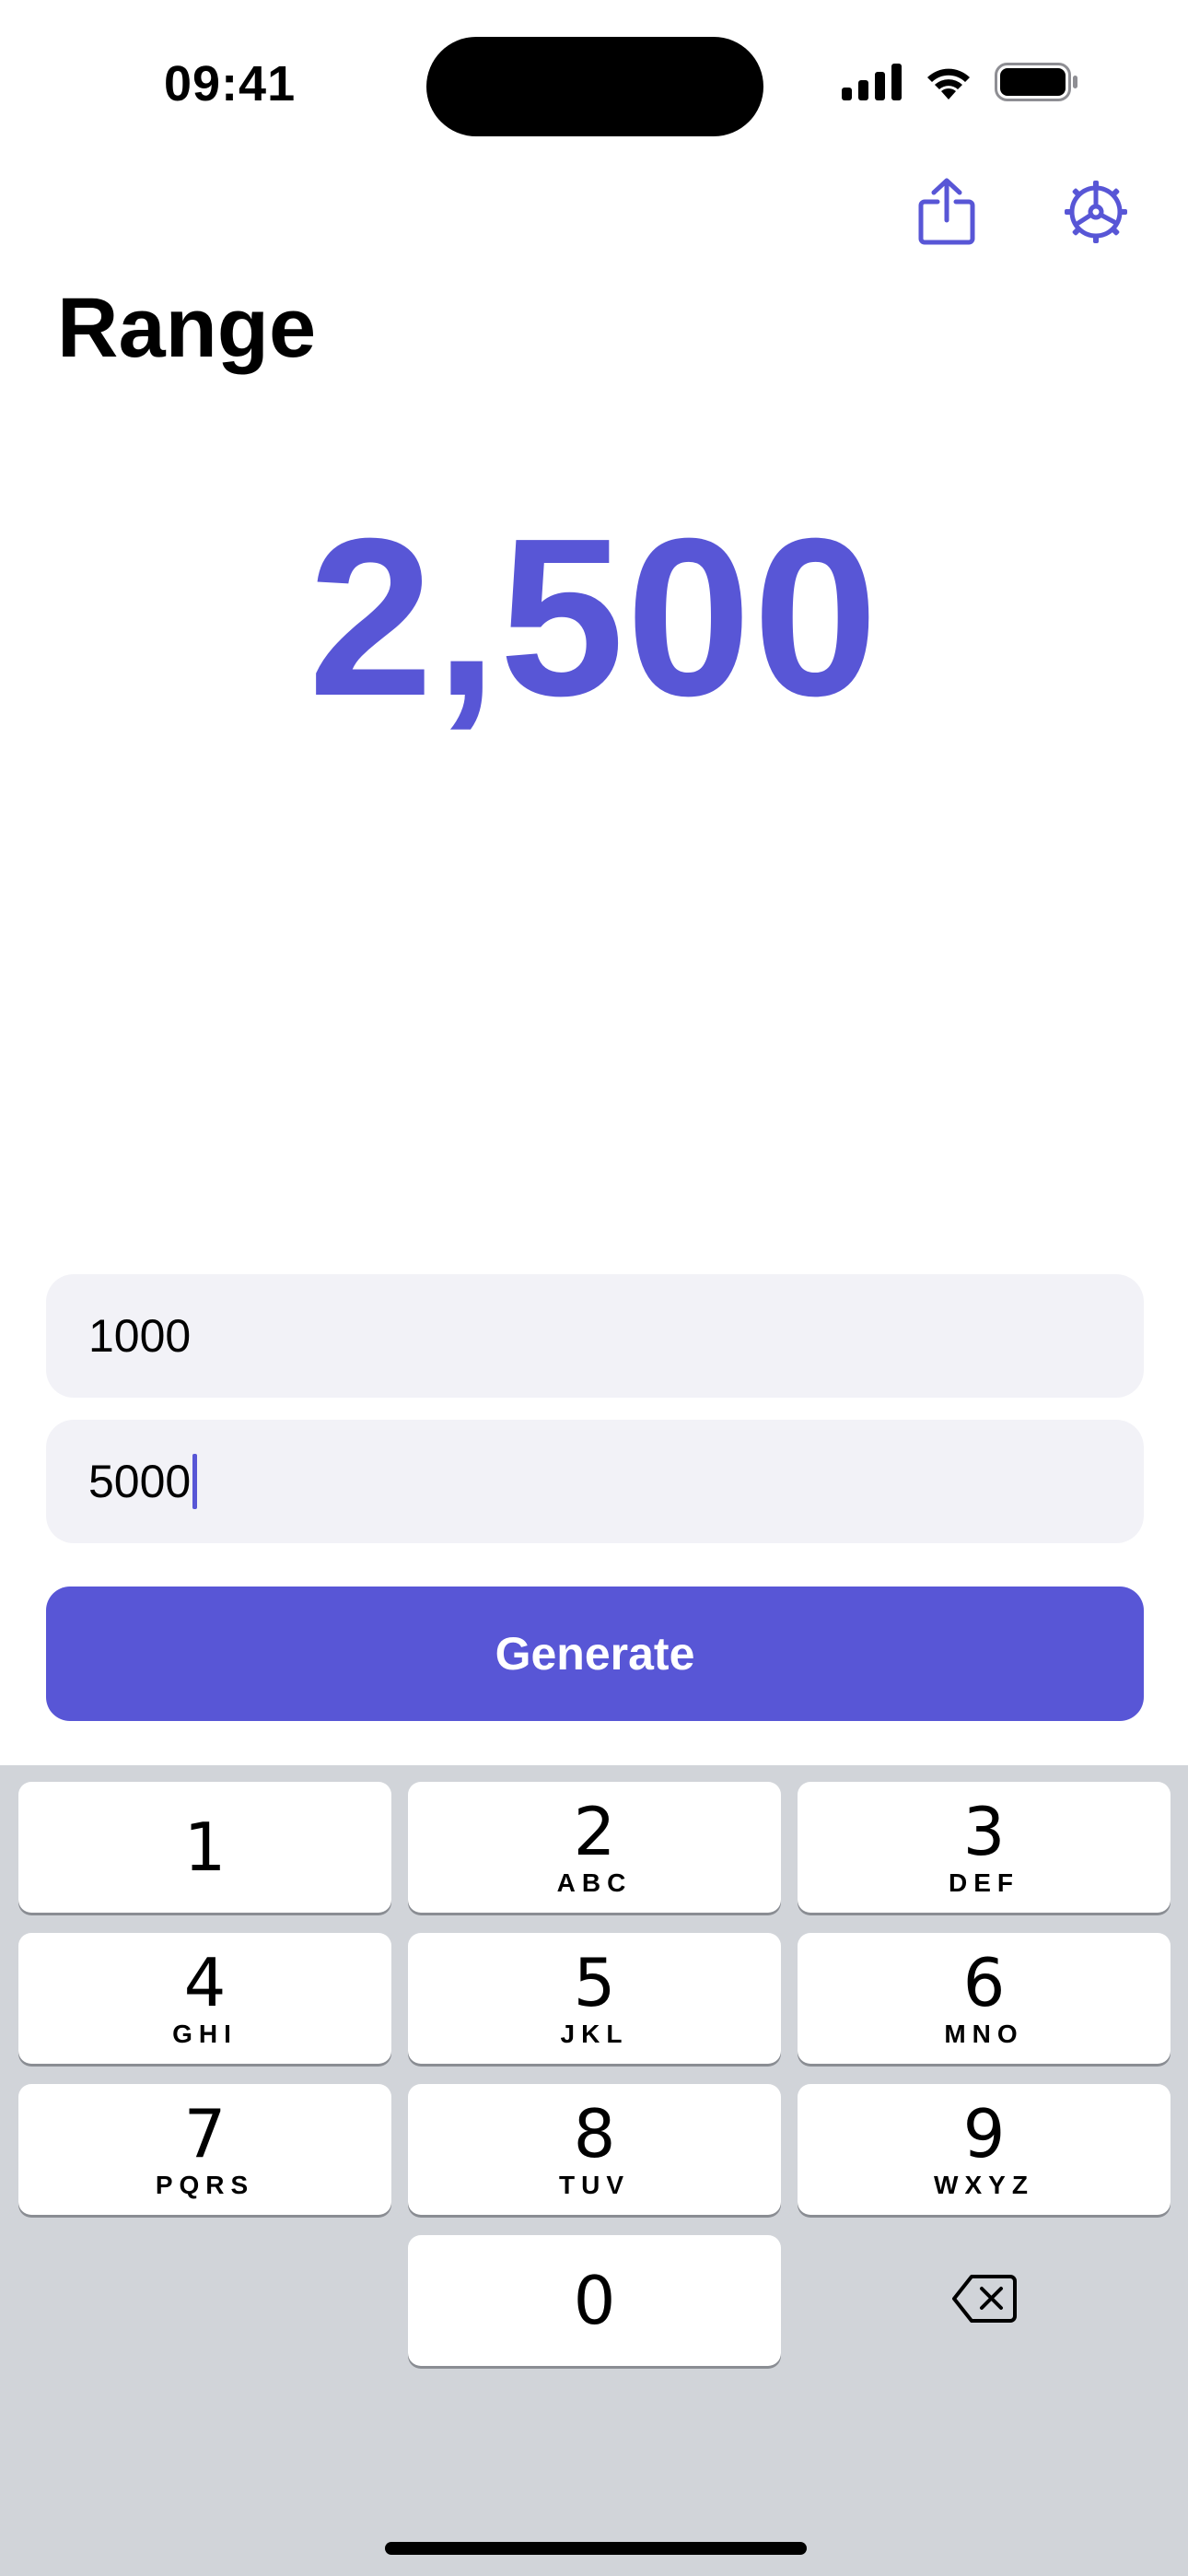 The width and height of the screenshot is (1188, 2576). I want to click on share-button, so click(947, 214).